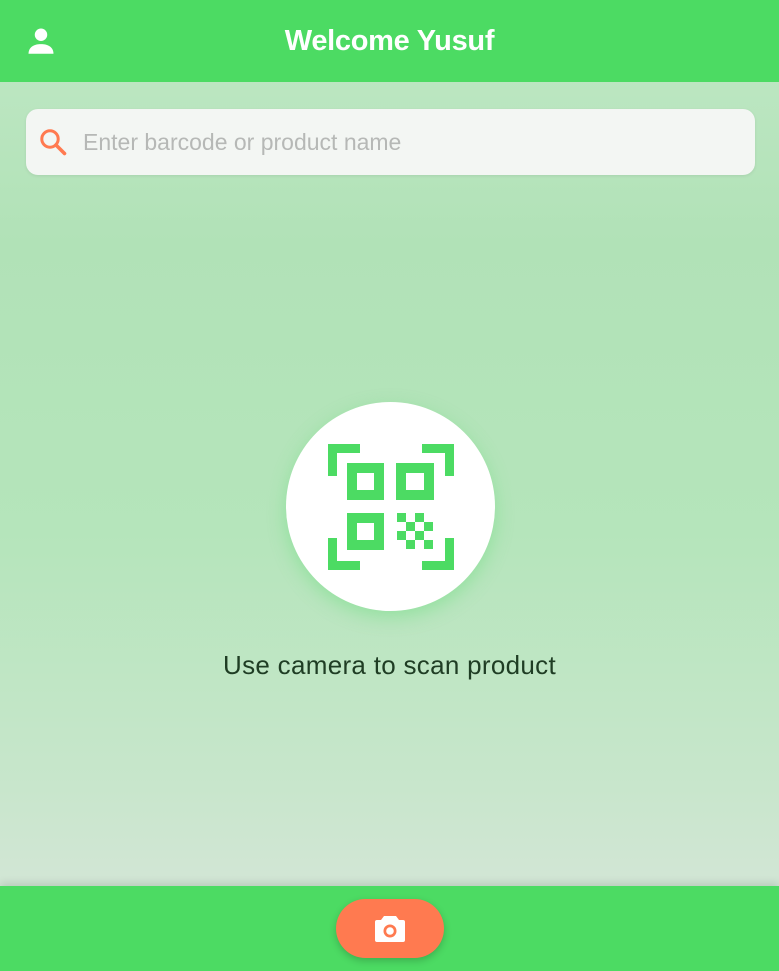 Image resolution: width=779 pixels, height=971 pixels. I want to click on page-title: Welcome Yusuf, so click(389, 40).